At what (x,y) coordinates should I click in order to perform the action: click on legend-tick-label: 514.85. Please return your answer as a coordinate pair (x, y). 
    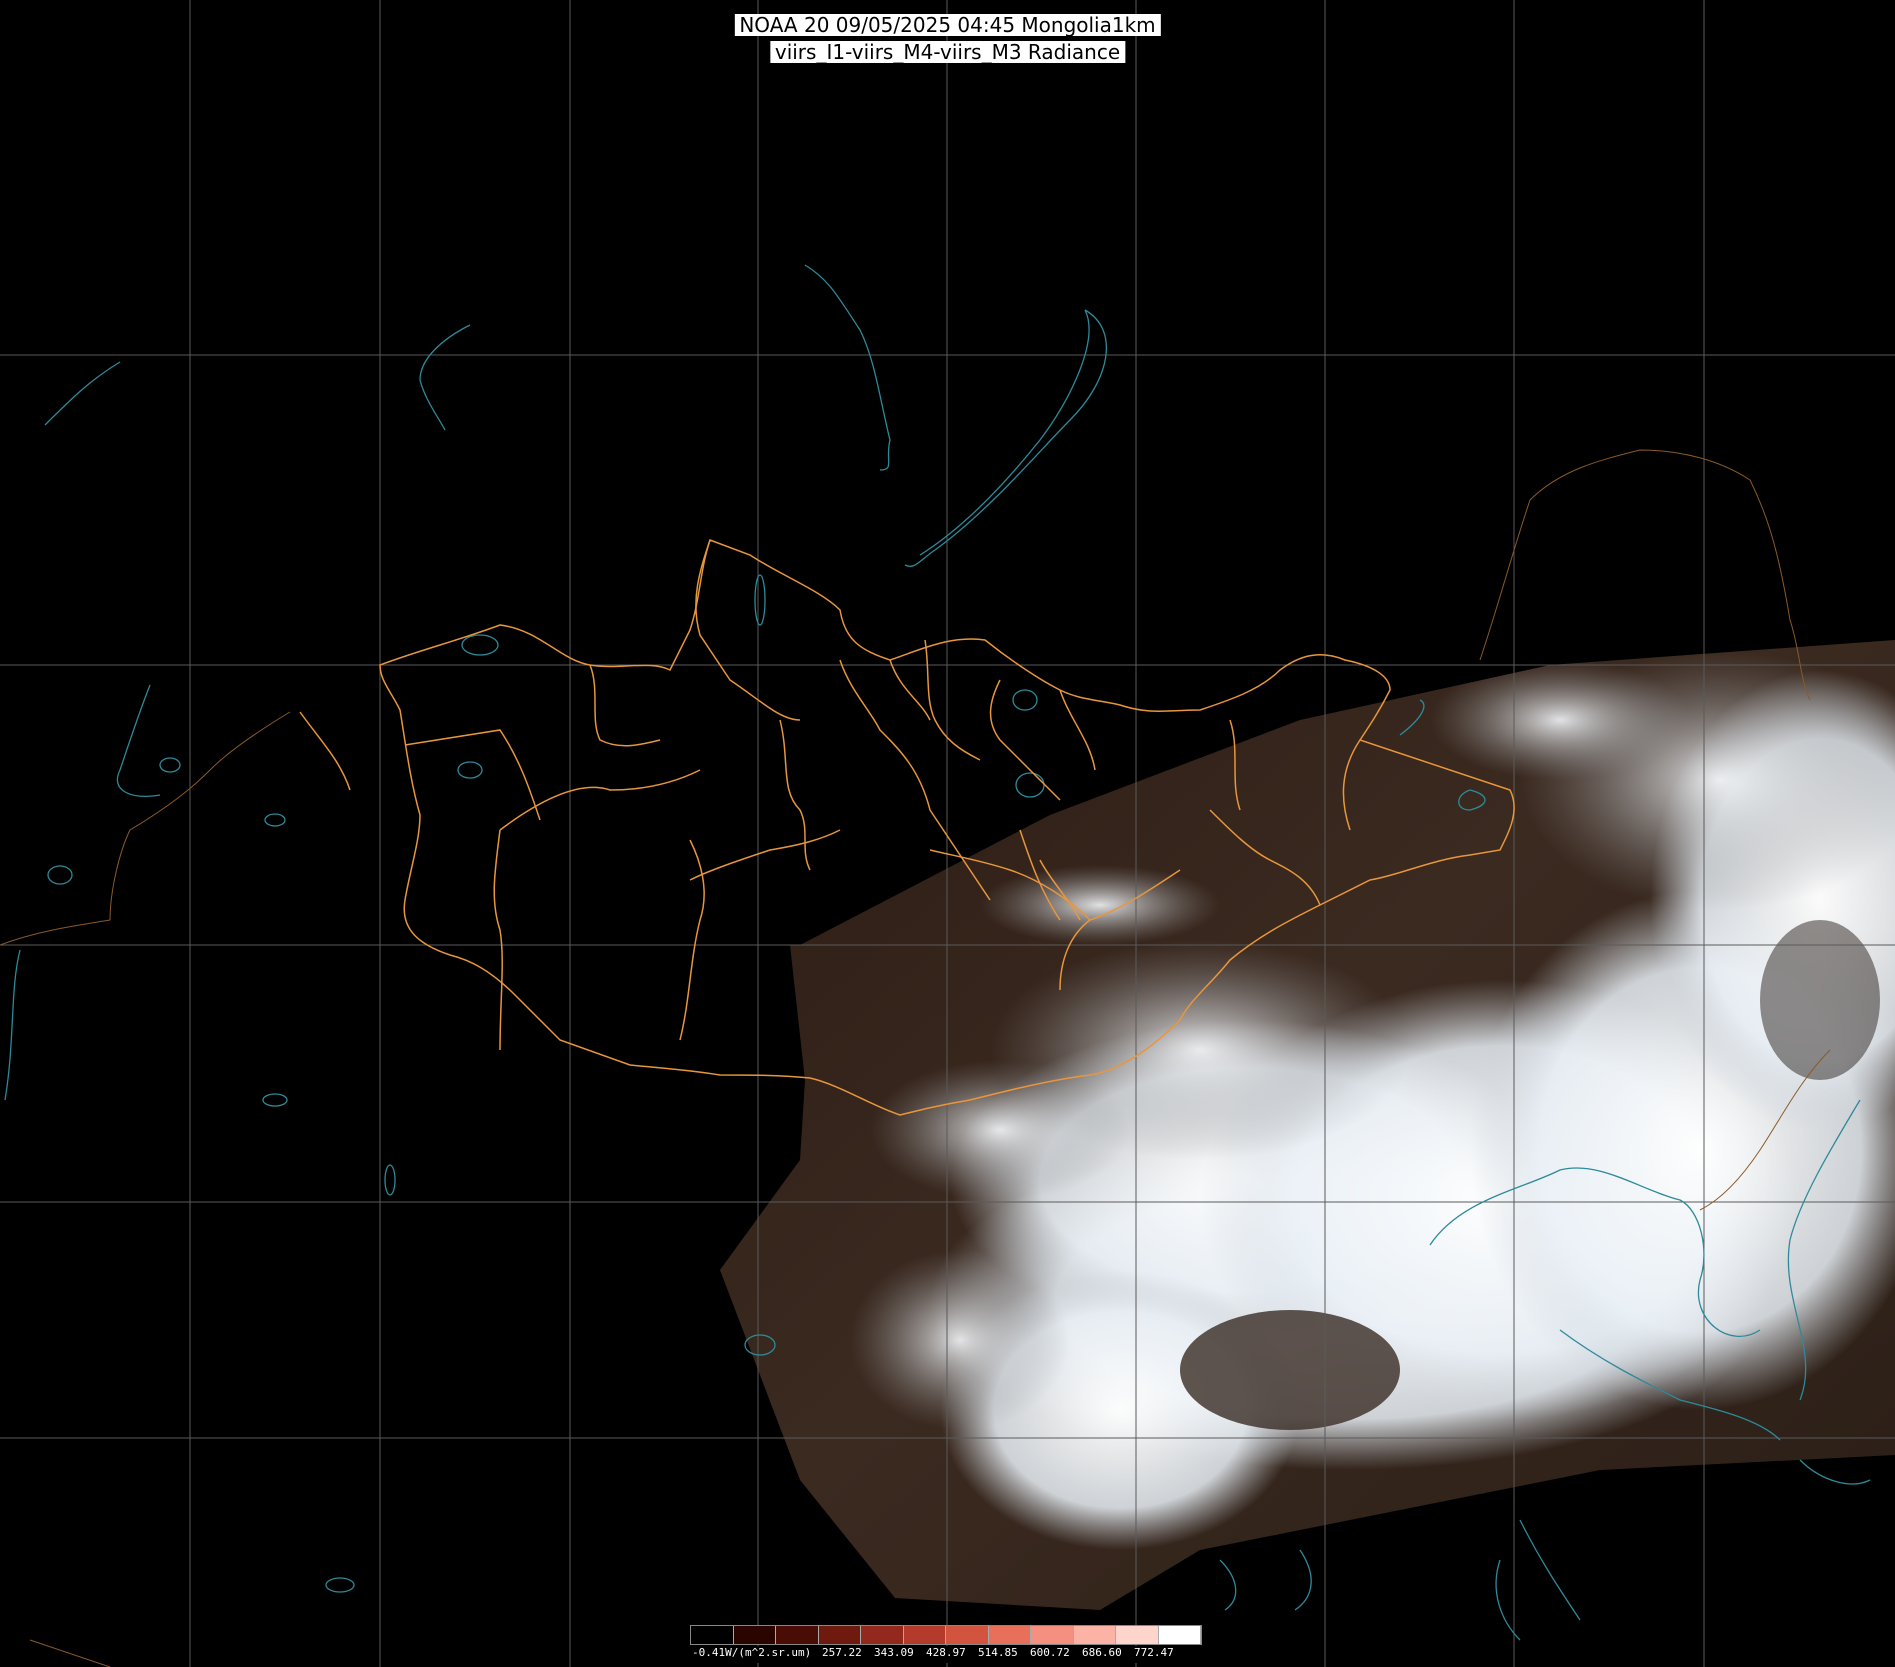
    Looking at the image, I should click on (998, 1652).